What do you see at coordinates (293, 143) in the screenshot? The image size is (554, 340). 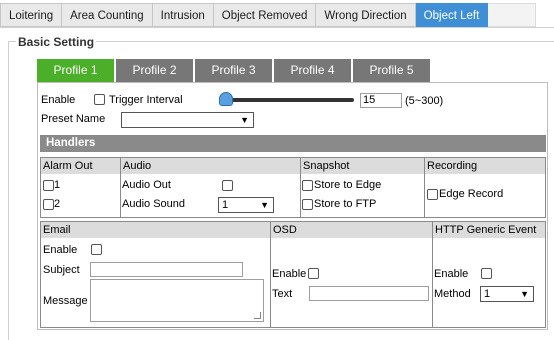 I see `handlers-header: Handlers` at bounding box center [293, 143].